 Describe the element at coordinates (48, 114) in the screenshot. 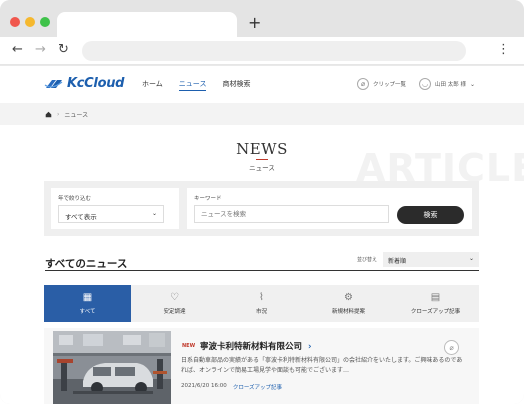

I see `home-icon` at that location.